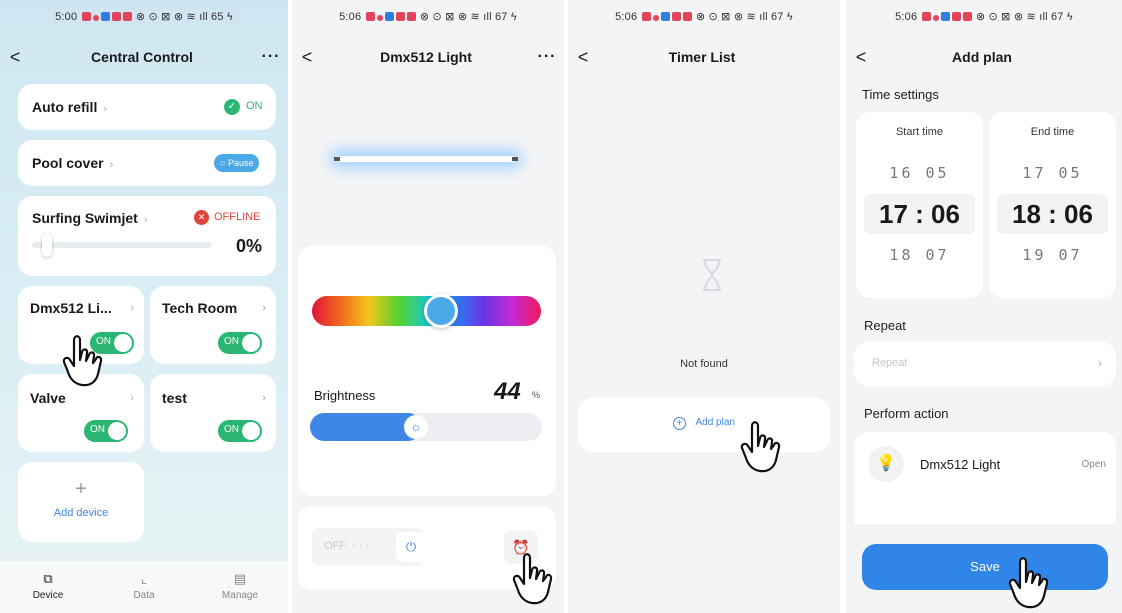 This screenshot has width=1122, height=613. What do you see at coordinates (254, 106) in the screenshot?
I see `auto-refill-status: ON` at bounding box center [254, 106].